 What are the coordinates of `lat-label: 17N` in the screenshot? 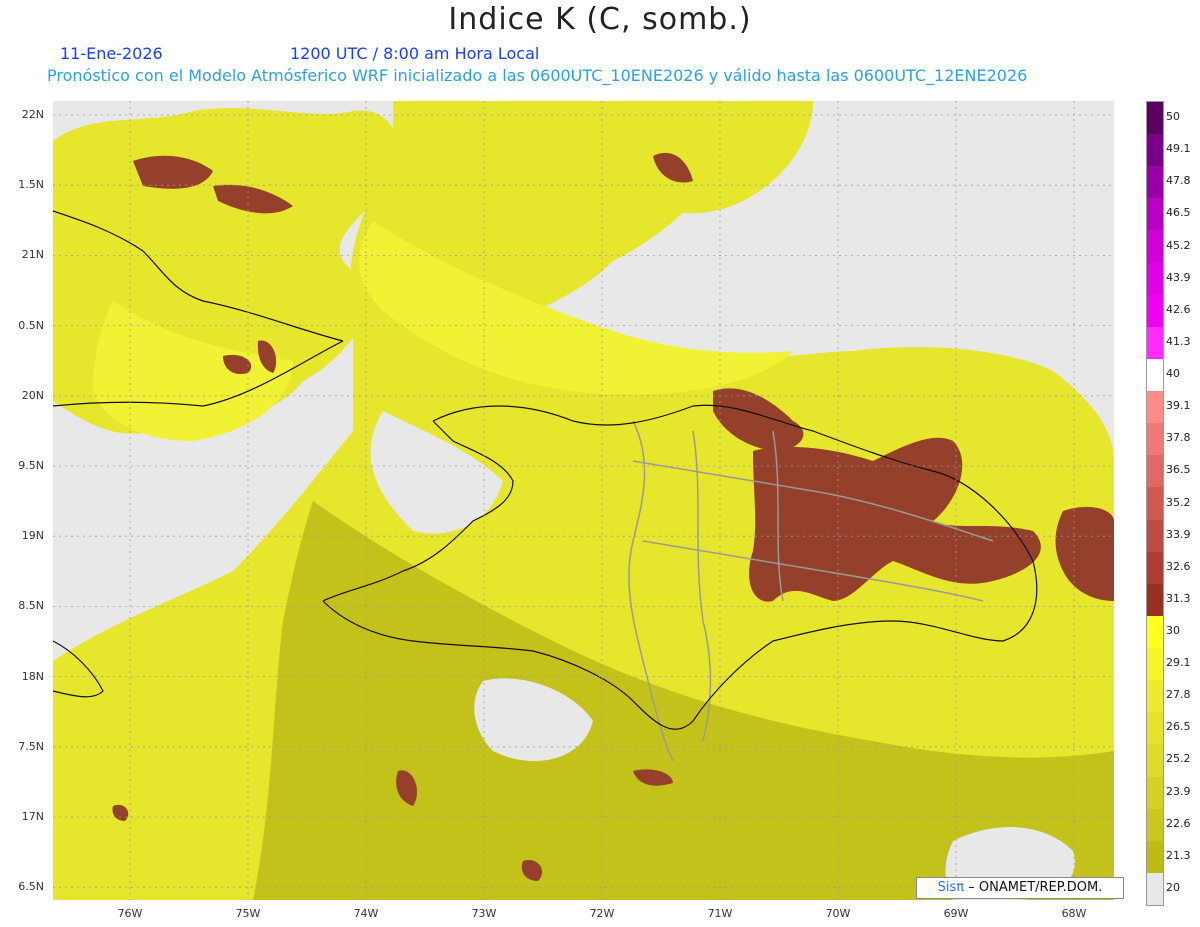 It's located at (32, 816).